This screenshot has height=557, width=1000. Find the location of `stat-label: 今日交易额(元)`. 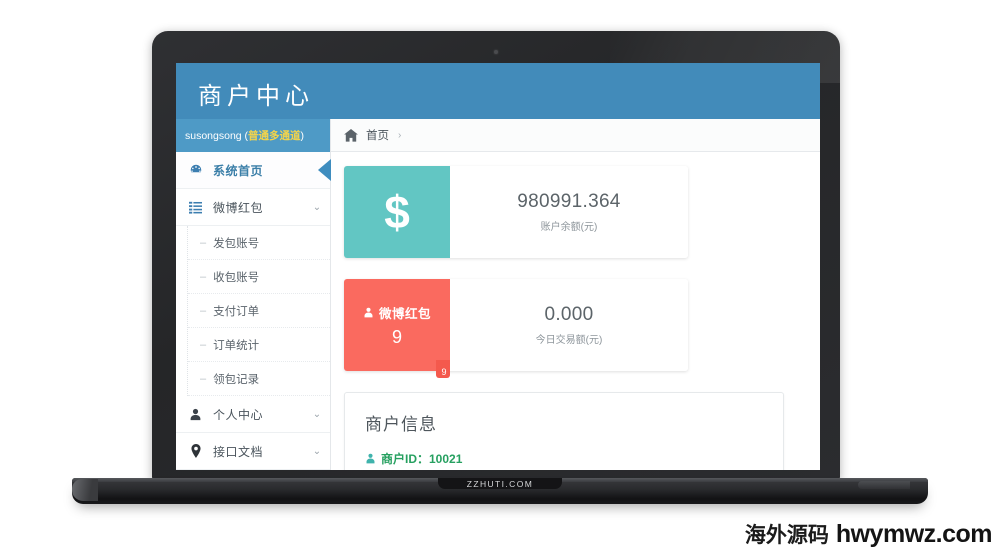

stat-label: 今日交易额(元) is located at coordinates (569, 340).